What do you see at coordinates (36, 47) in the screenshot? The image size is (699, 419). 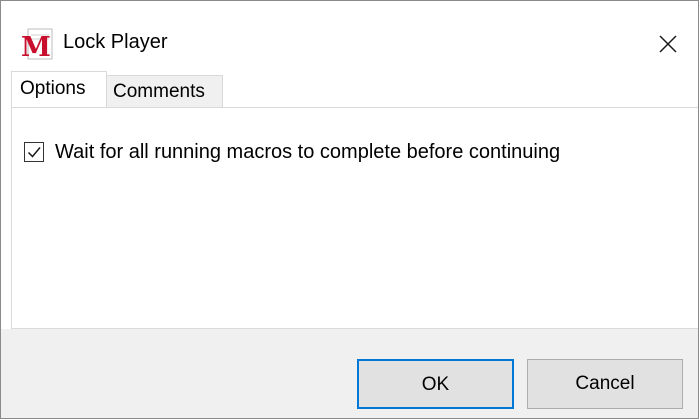 I see `svg-text: M` at bounding box center [36, 47].